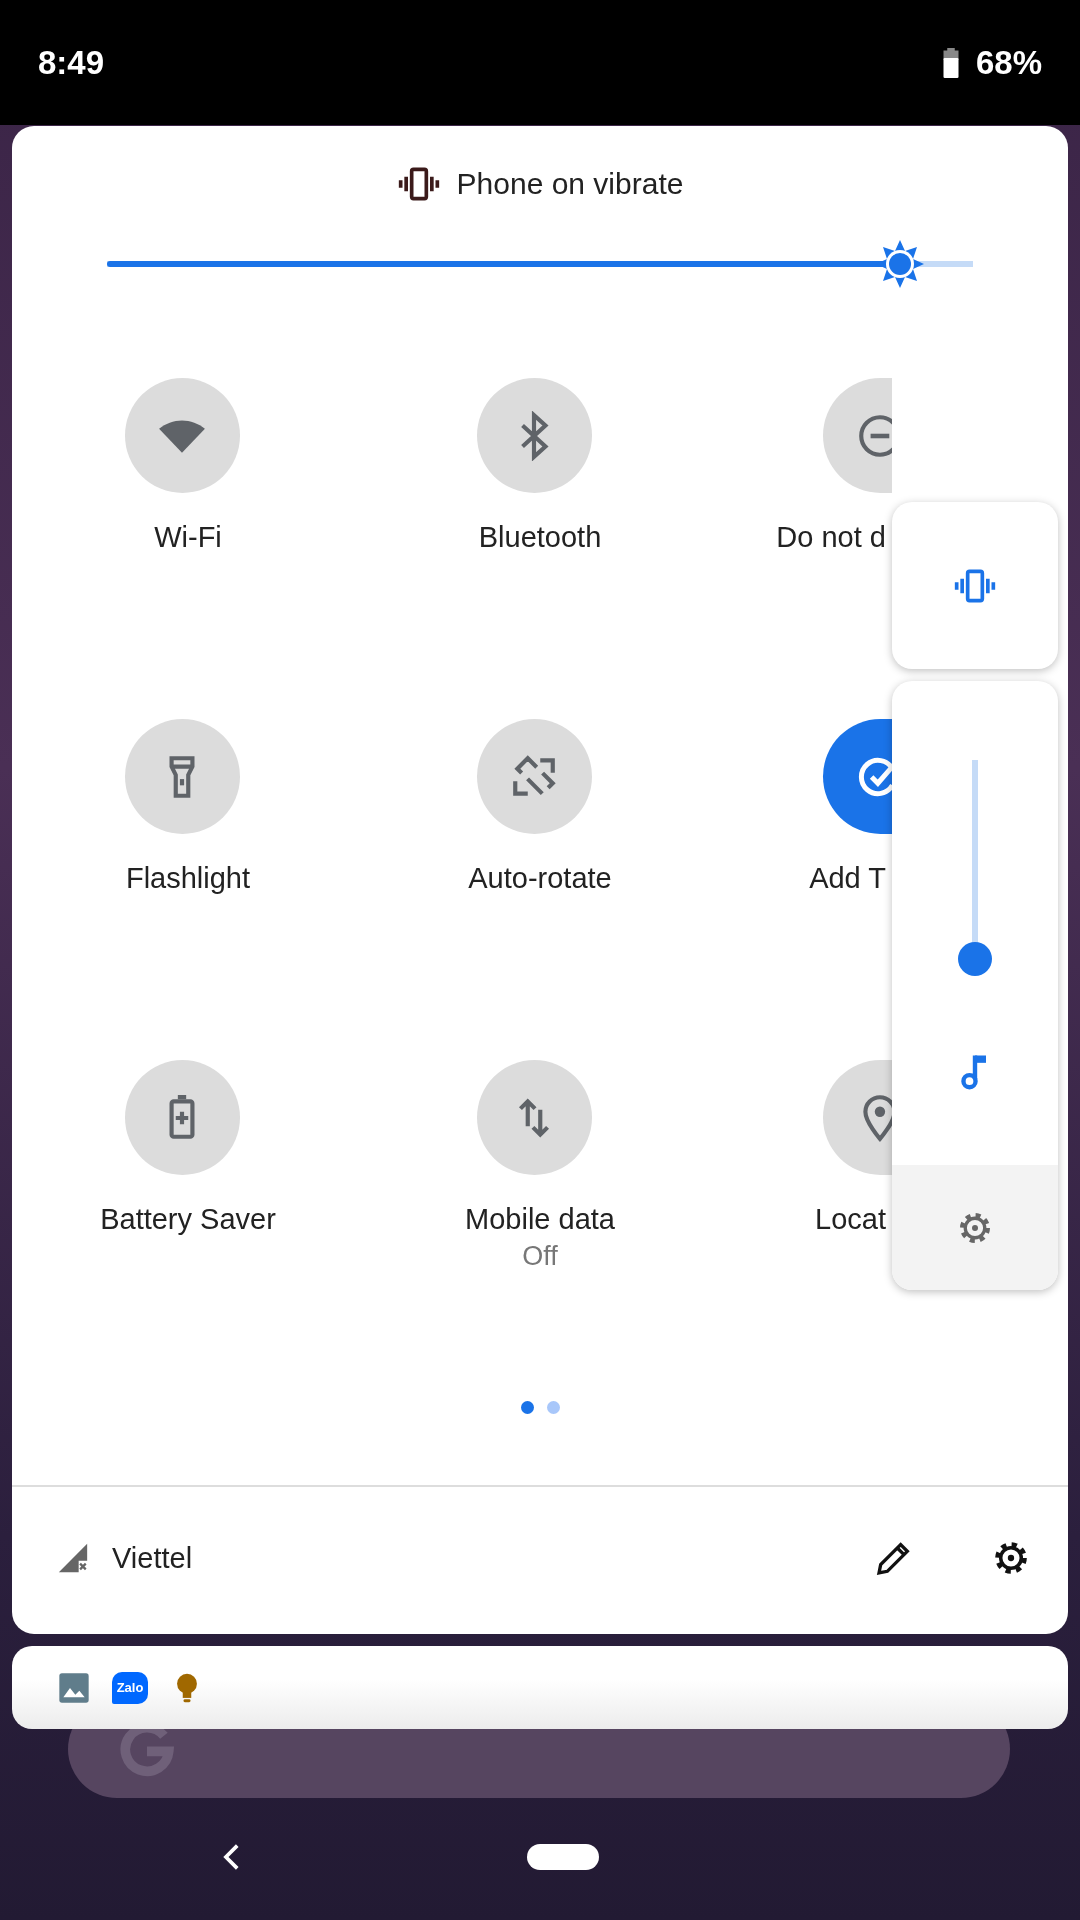 Image resolution: width=1080 pixels, height=1920 pixels. What do you see at coordinates (540, 1687) in the screenshot?
I see `notification-card: Zalo` at bounding box center [540, 1687].